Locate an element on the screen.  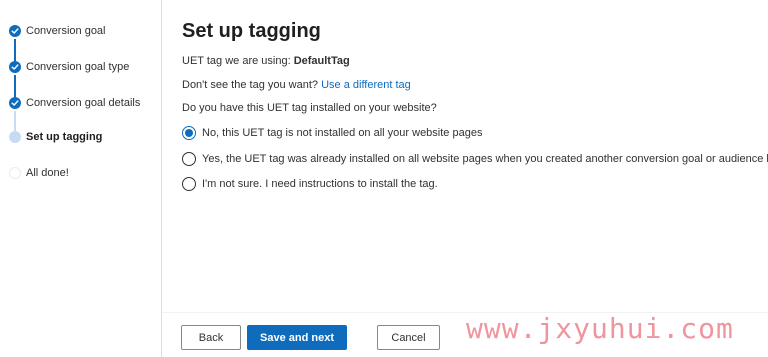
step-all-done: All done! is located at coordinates (39, 173).